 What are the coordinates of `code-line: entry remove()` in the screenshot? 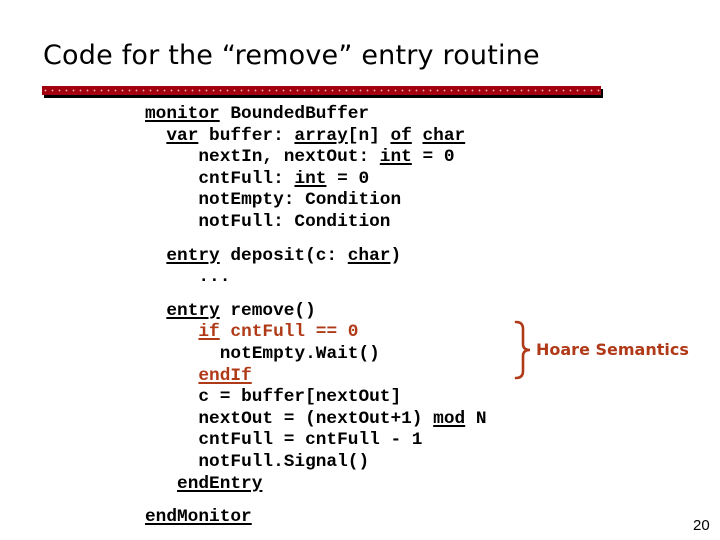 It's located at (240, 312).